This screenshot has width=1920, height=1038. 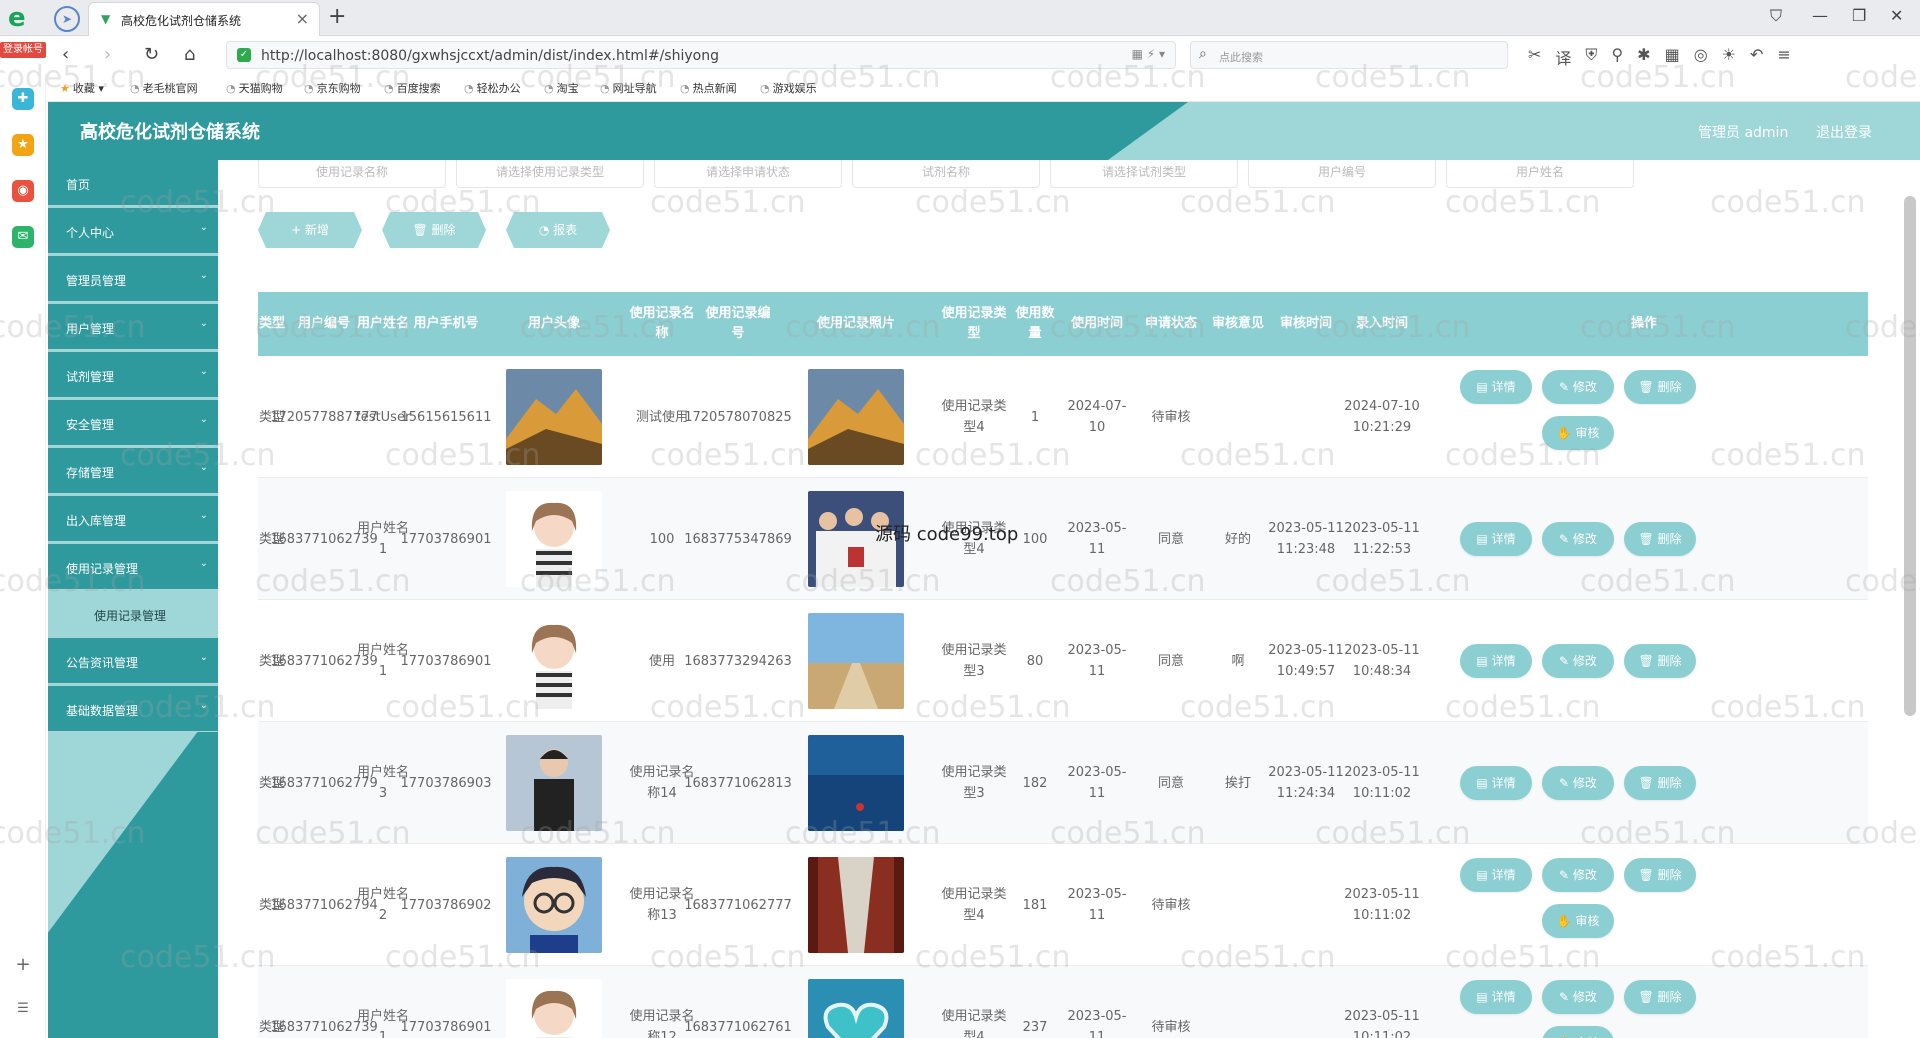 I want to click on filter-input: 用户编号, so click(x=1342, y=174).